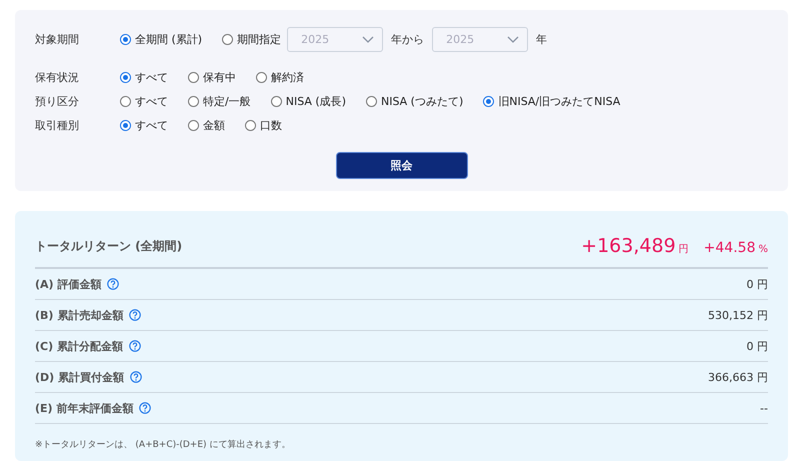  I want to click on select-suffix: 年, so click(542, 39).